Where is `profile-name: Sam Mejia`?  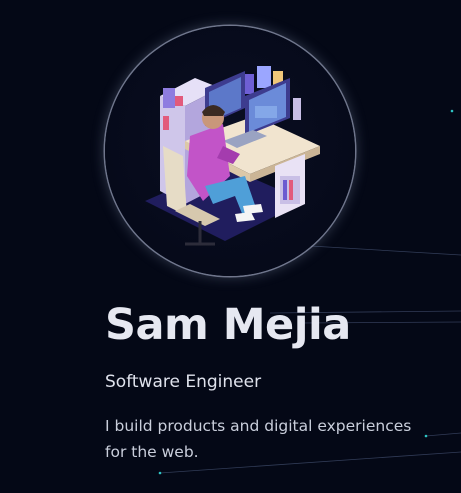
profile-name: Sam Mejia is located at coordinates (228, 325).